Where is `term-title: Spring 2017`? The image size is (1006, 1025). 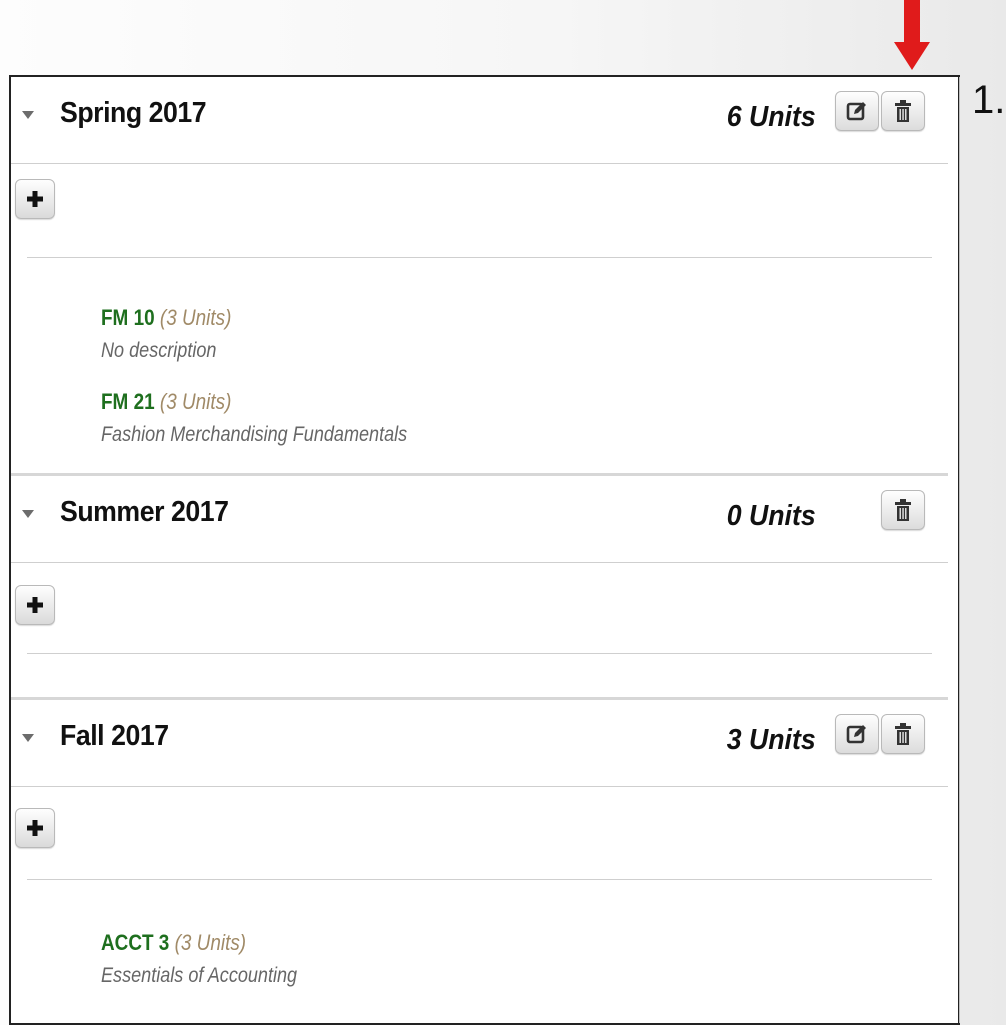 term-title: Spring 2017 is located at coordinates (133, 113).